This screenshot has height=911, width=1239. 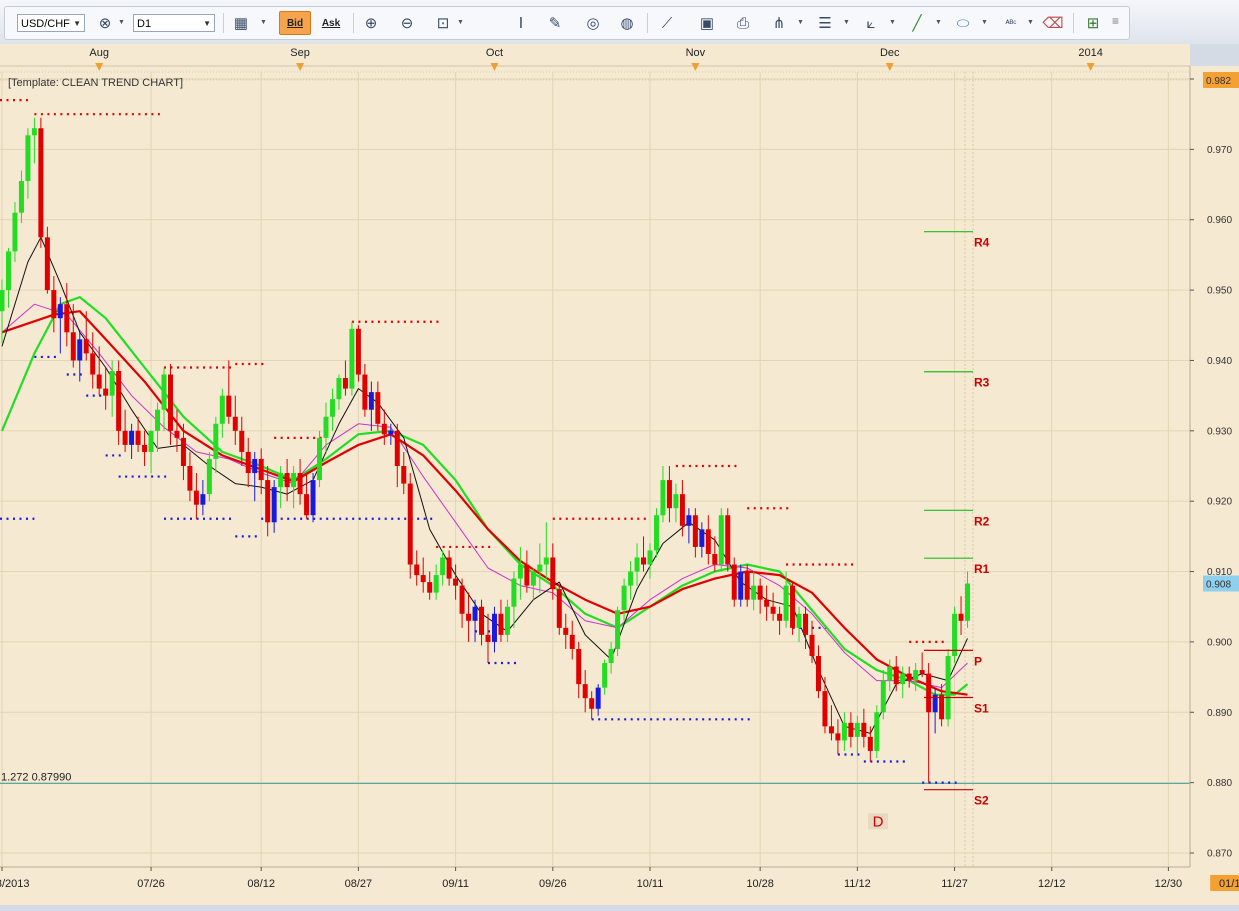 I want to click on hierarchy-icon: ⊞, so click(x=1093, y=23).